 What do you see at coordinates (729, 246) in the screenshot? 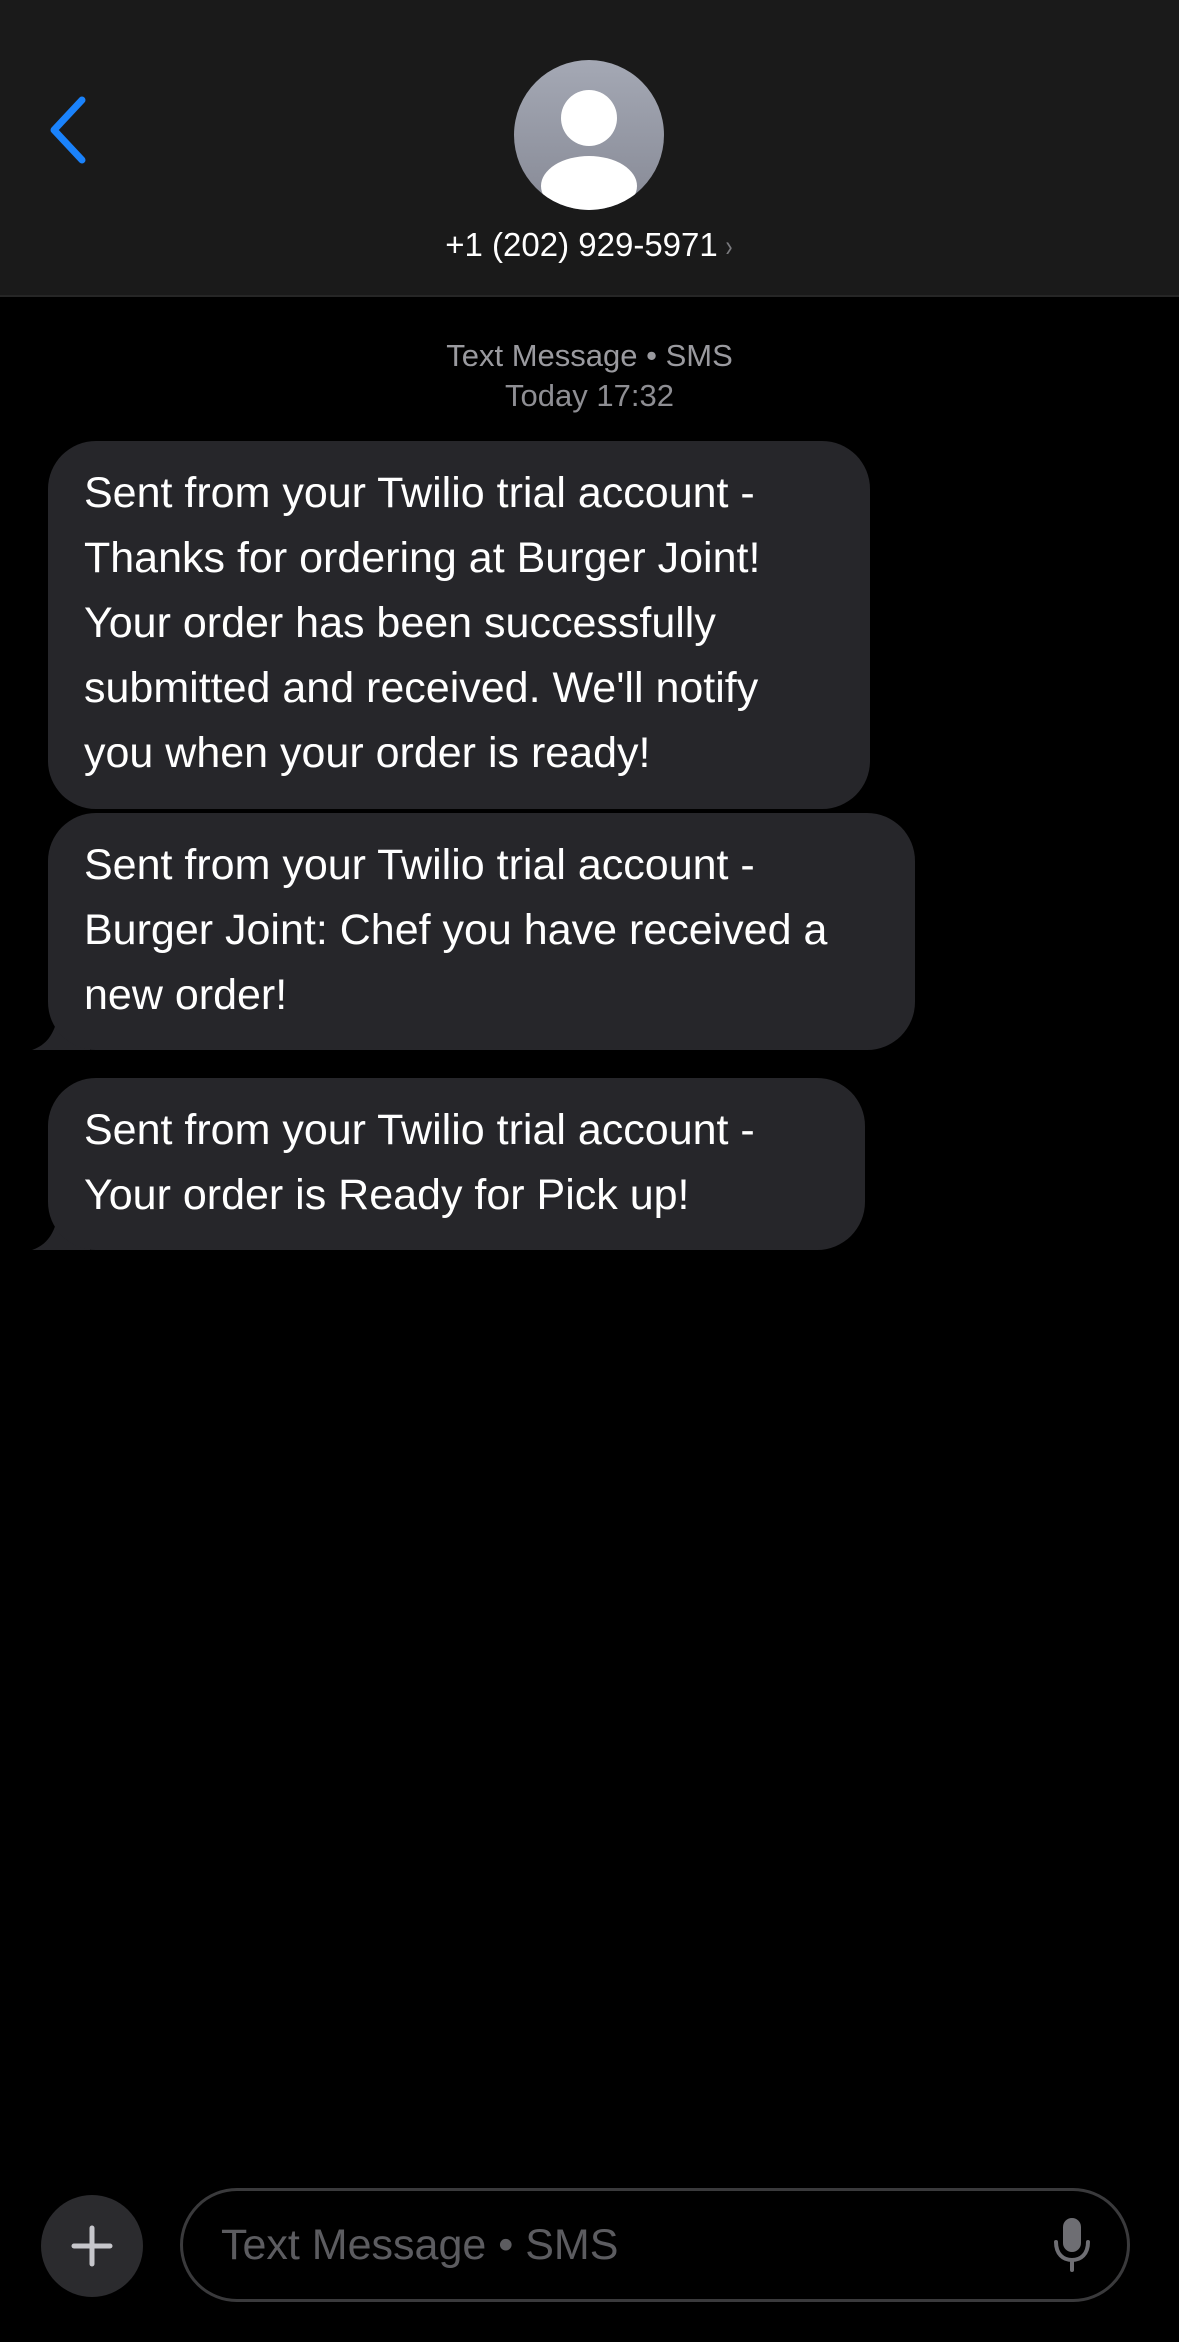
I see `chevron-right-icon: ›` at bounding box center [729, 246].